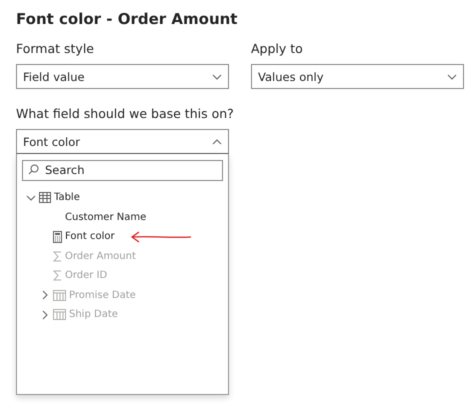  What do you see at coordinates (357, 76) in the screenshot?
I see `dropdown: Values only` at bounding box center [357, 76].